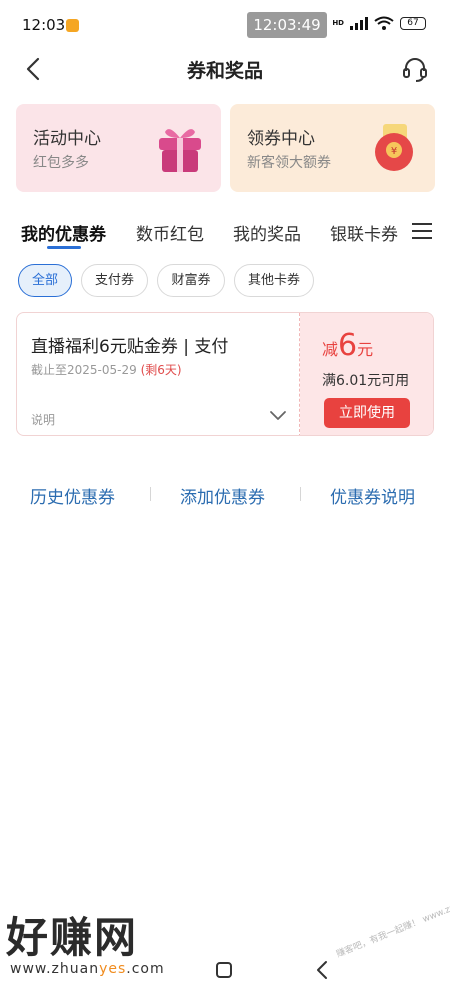  I want to click on promo-title: 活动中心, so click(67, 139).